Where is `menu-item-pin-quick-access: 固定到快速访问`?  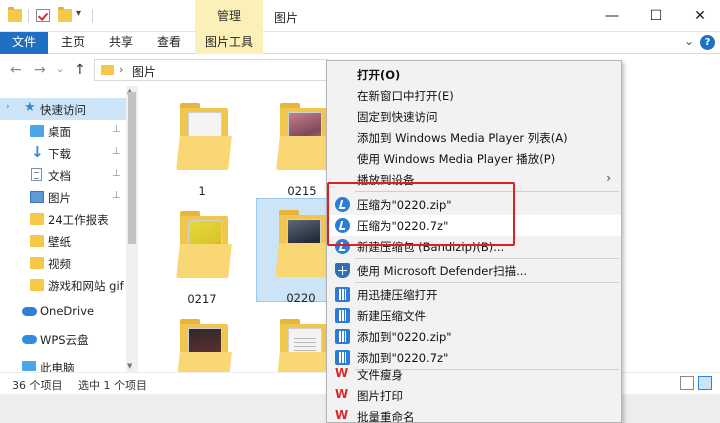
menu-item-pin-quick-access: 固定到快速访问 is located at coordinates (474, 116).